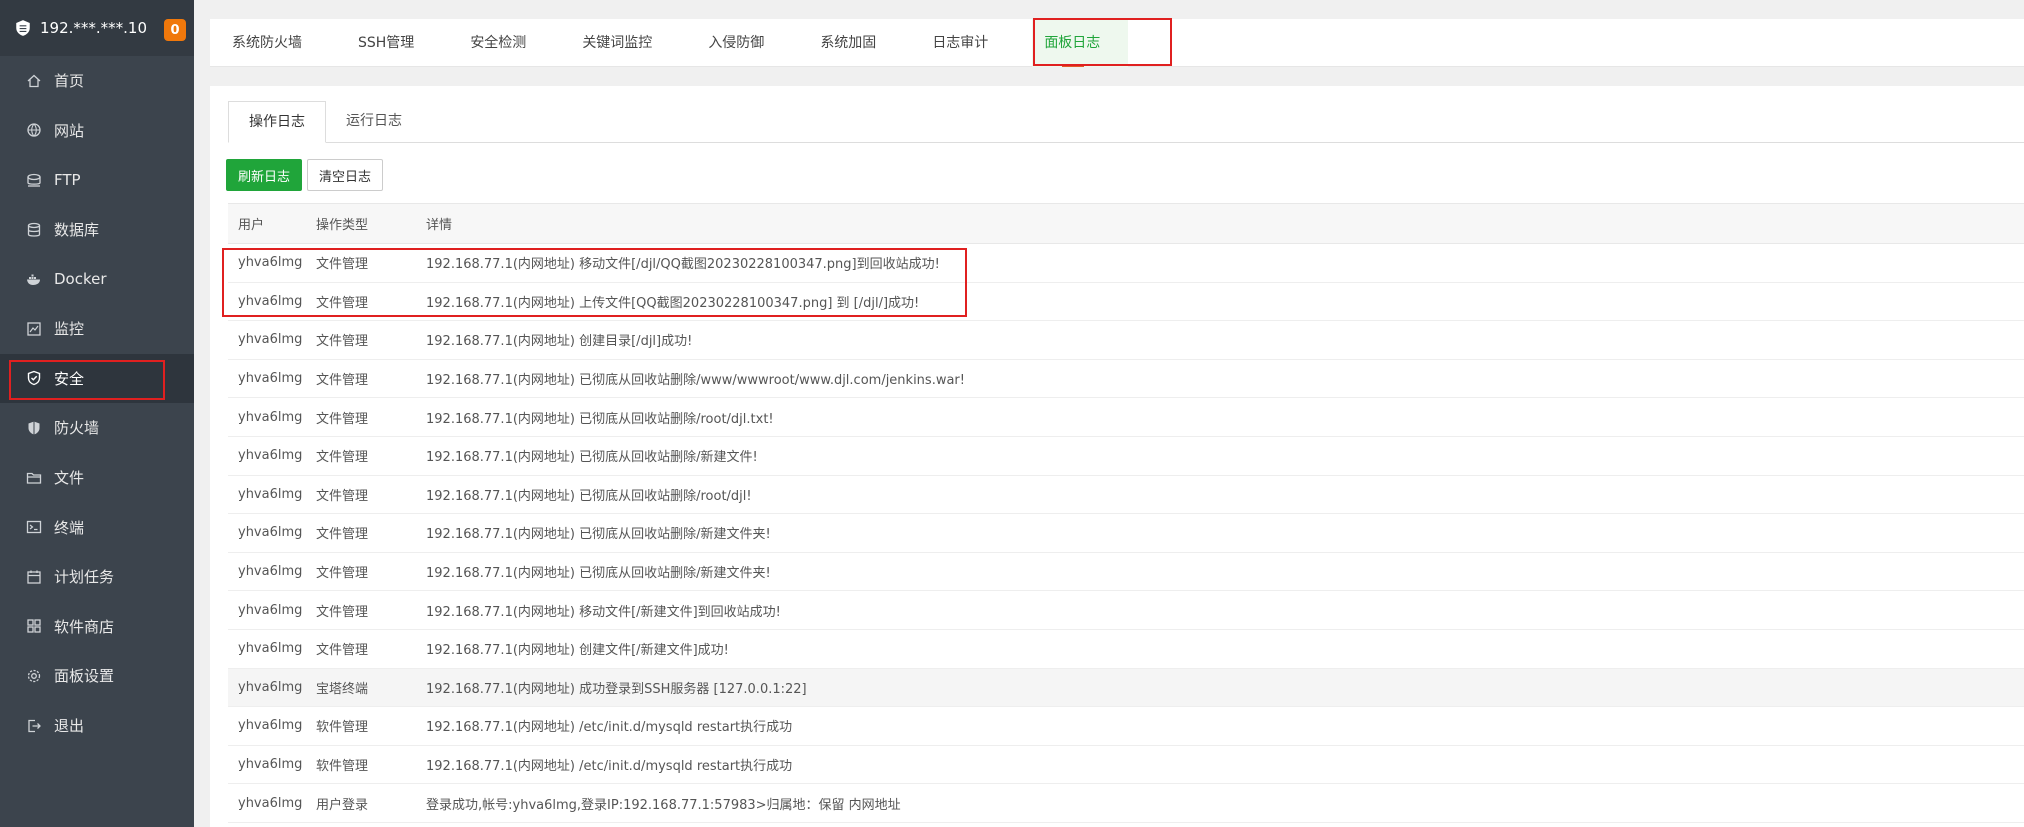 Image resolution: width=2024 pixels, height=827 pixels. I want to click on tab-intrusion-defense: 入侵防御, so click(736, 43).